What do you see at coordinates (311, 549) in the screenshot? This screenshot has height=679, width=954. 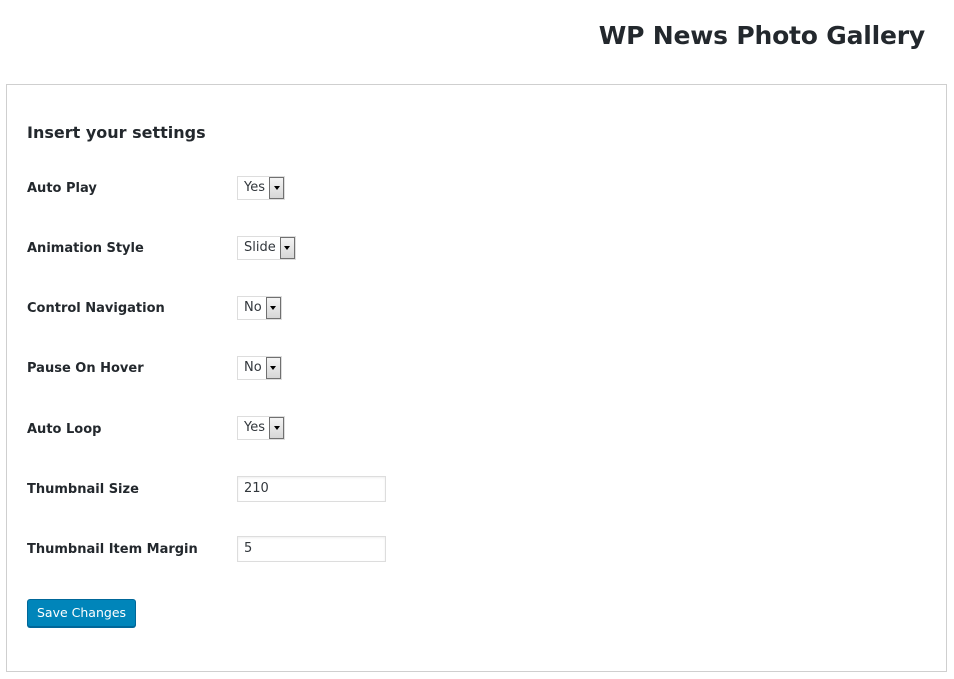 I see `thumbnail-item-margin-input: 5` at bounding box center [311, 549].